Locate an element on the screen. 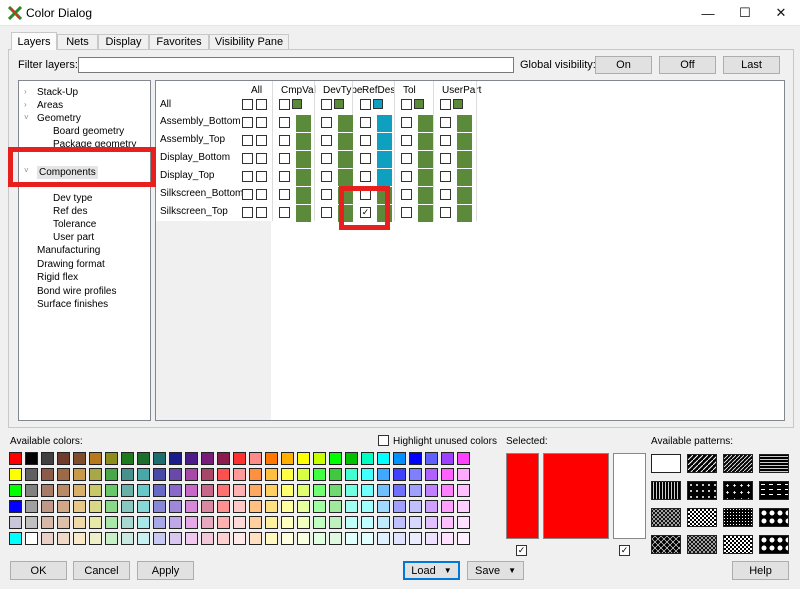 This screenshot has height=589, width=800. maximize-button: ☐ is located at coordinates (745, 13).